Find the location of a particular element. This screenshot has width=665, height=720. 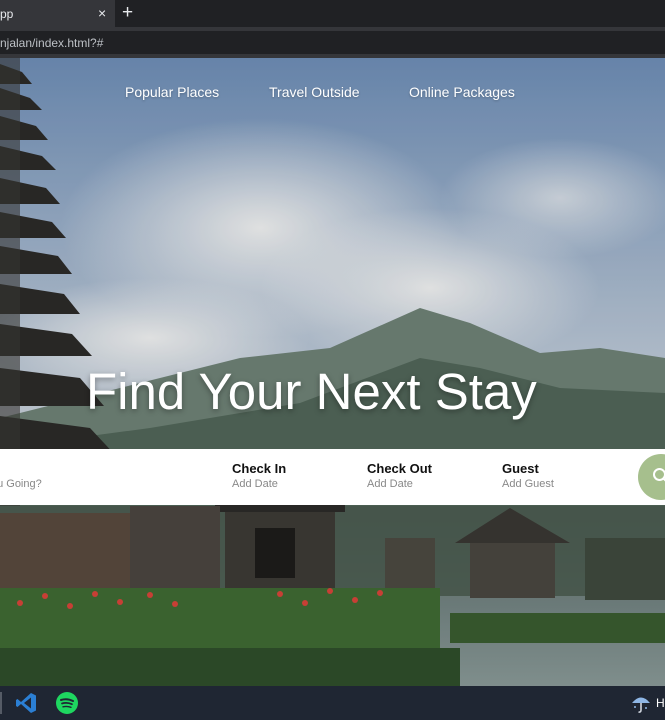

guest-hint: Add Guest is located at coordinates (528, 484).